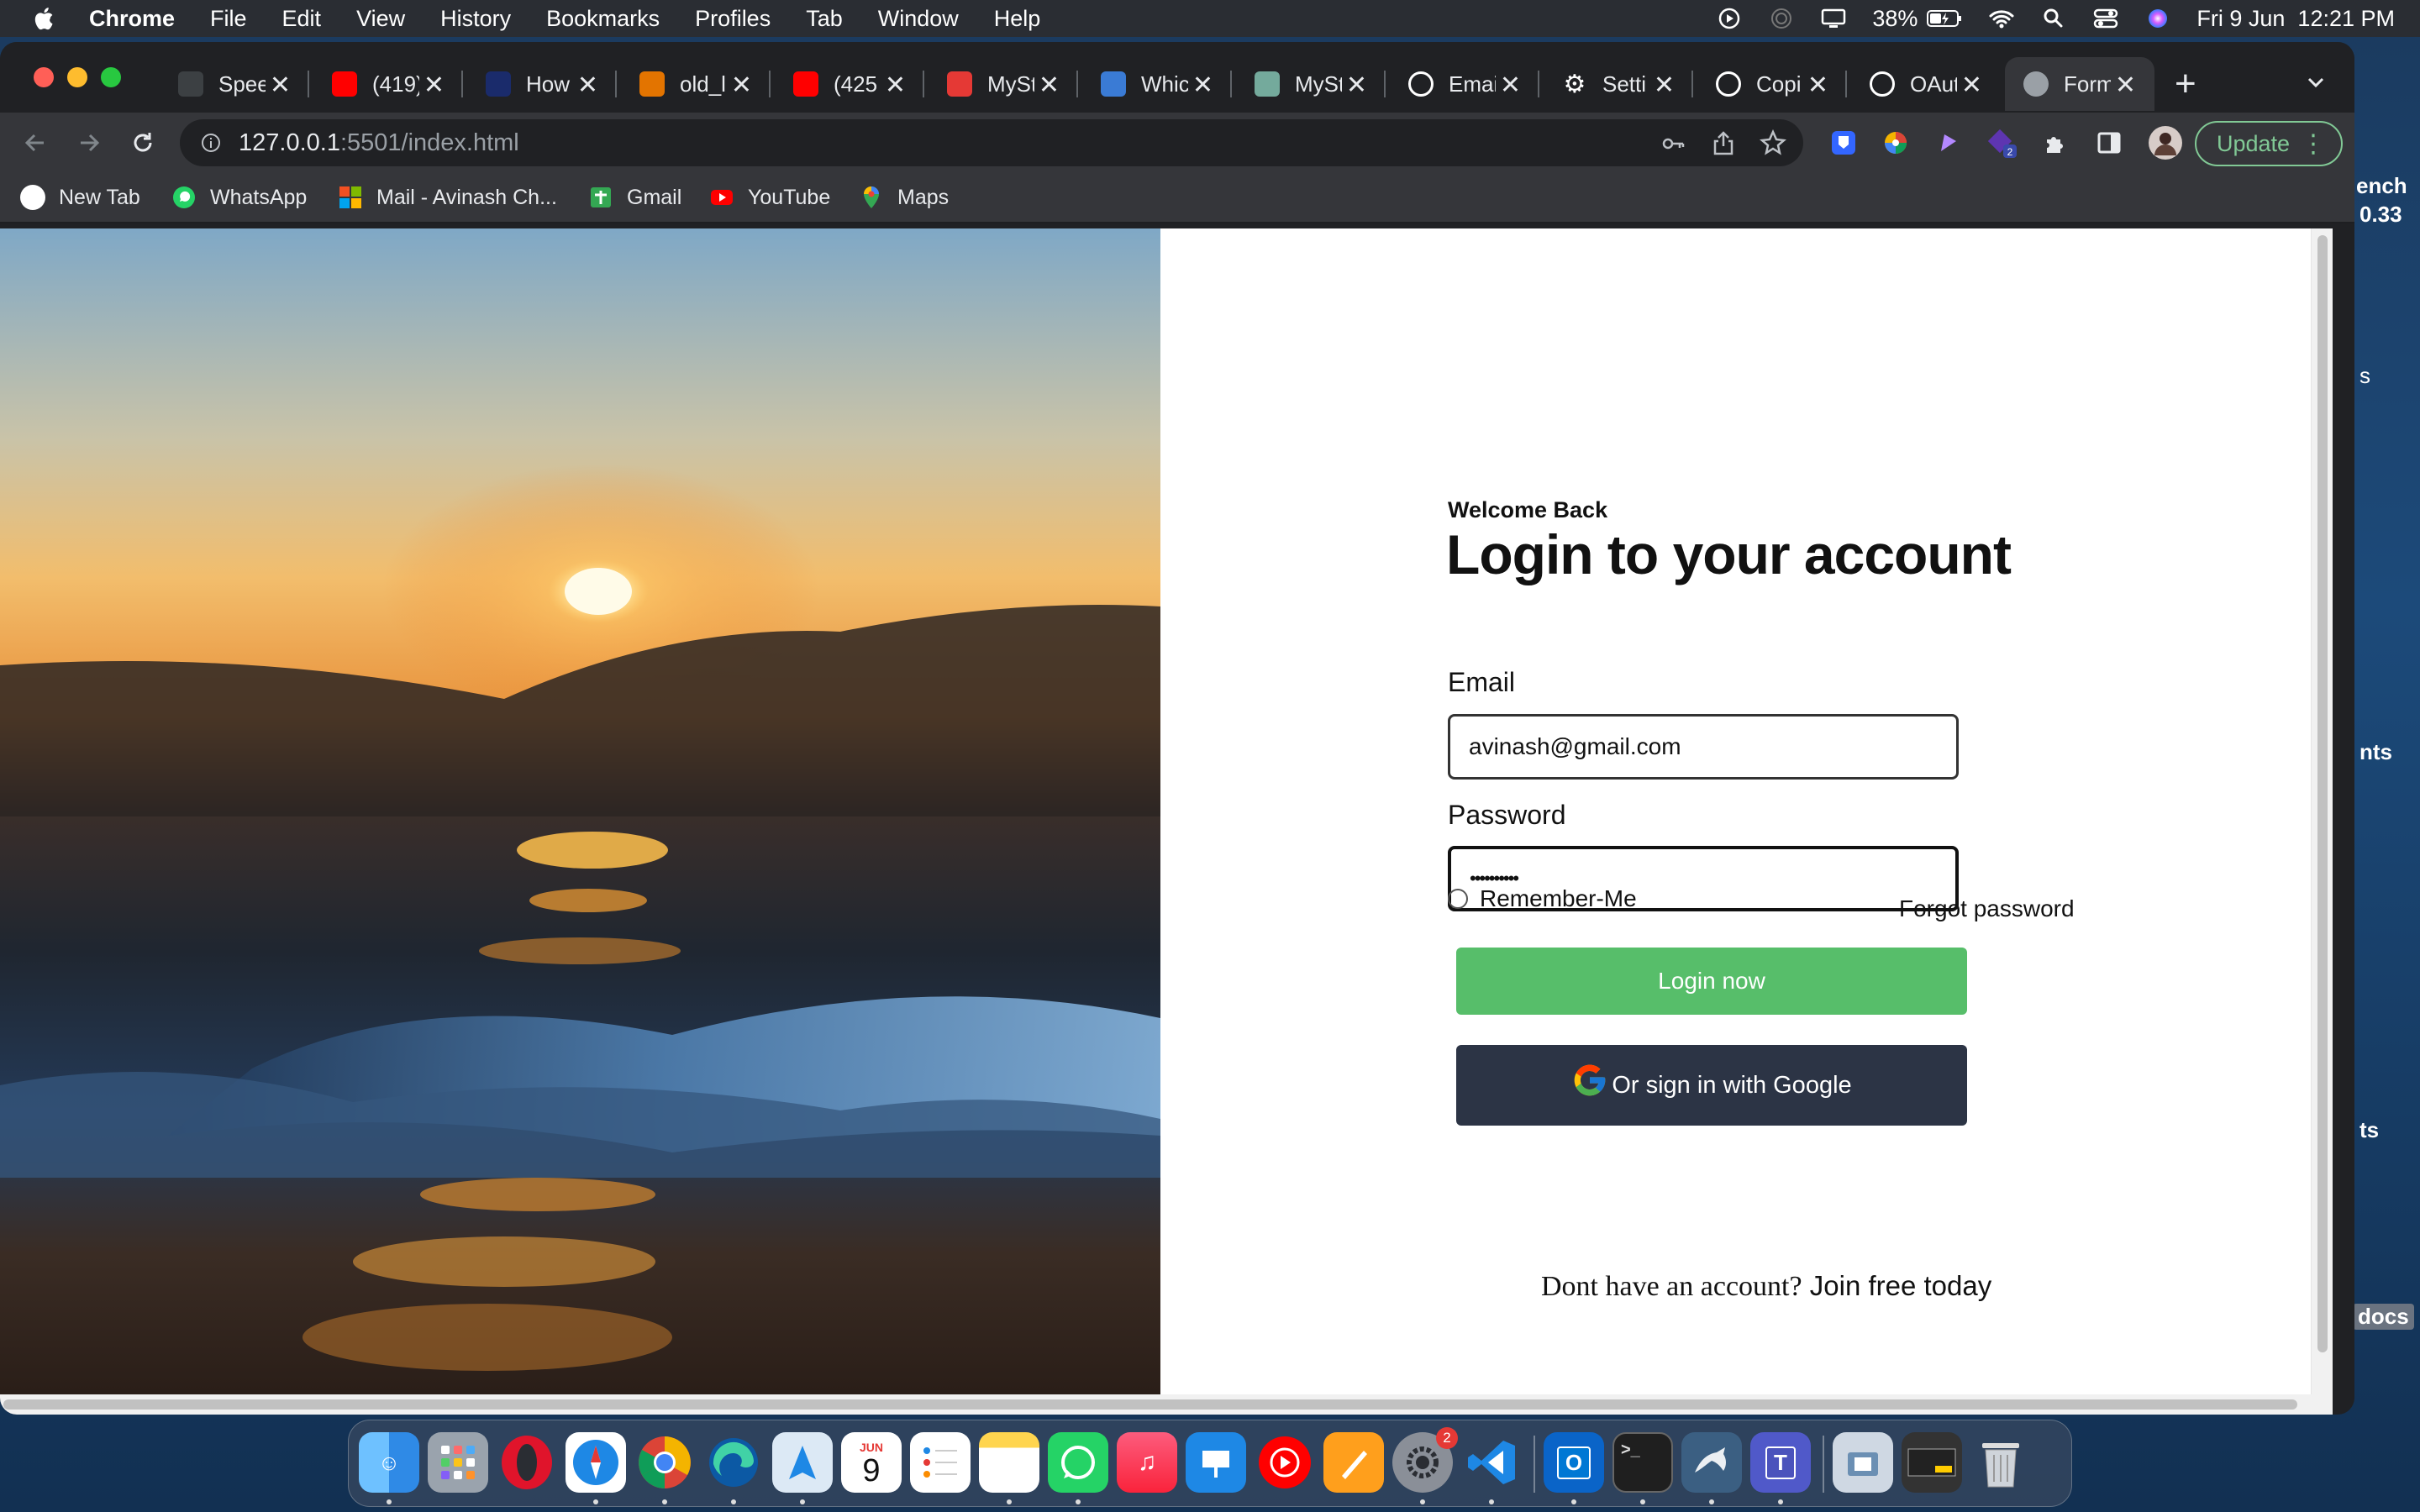  I want to click on join-free-link: Join free today, so click(1901, 1285).